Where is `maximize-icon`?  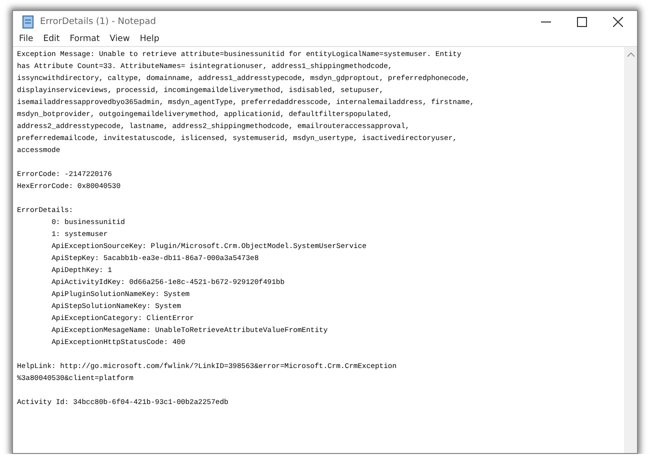
maximize-icon is located at coordinates (582, 22).